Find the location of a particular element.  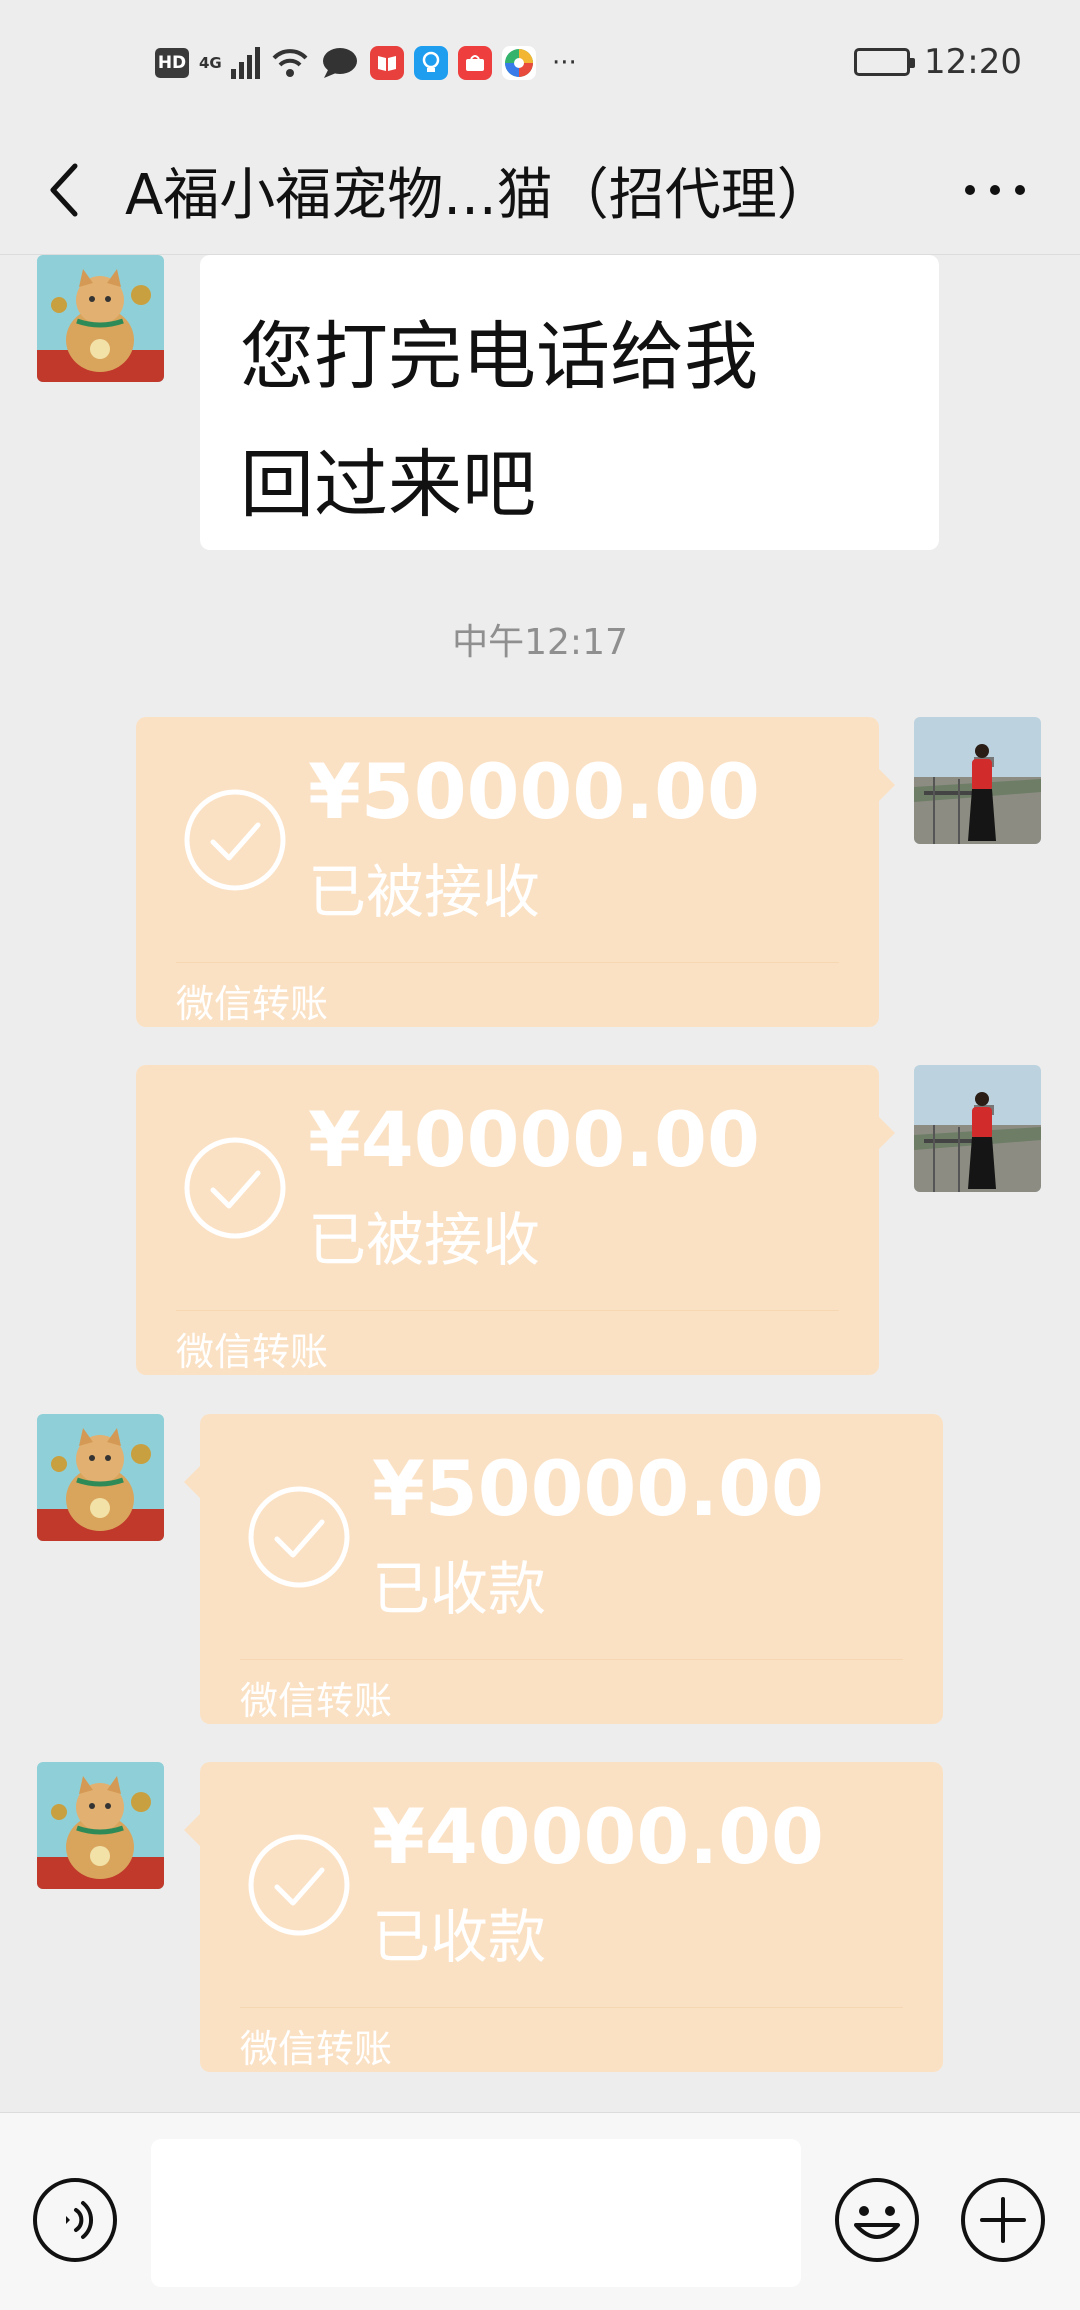

browser-app-icon is located at coordinates (519, 63).